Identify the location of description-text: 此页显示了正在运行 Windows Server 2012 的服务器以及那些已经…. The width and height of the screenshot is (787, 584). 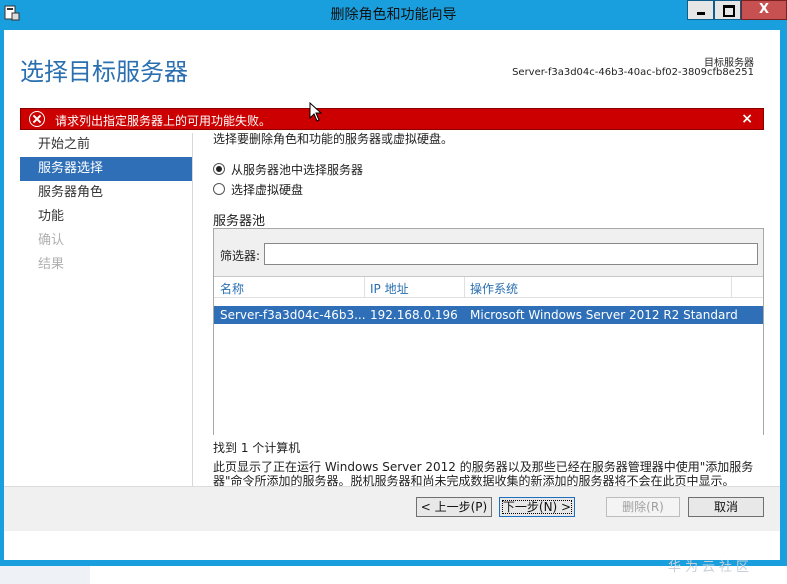
(483, 474).